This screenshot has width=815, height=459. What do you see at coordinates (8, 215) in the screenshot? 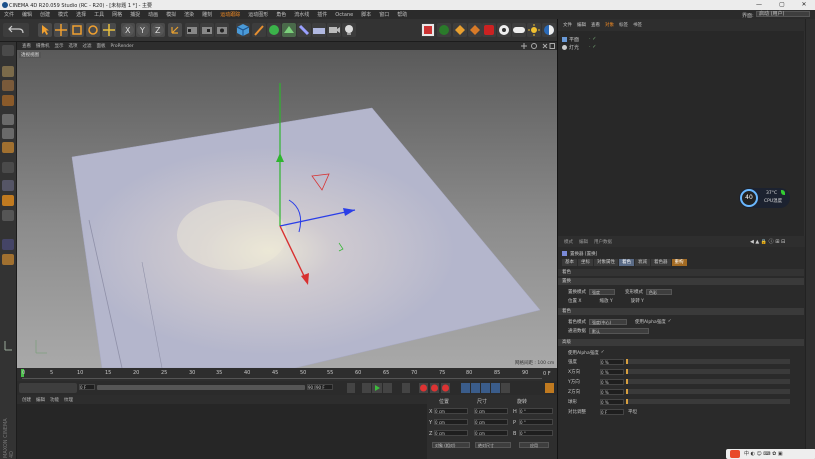
I see `lock-workplane-icon` at bounding box center [8, 215].